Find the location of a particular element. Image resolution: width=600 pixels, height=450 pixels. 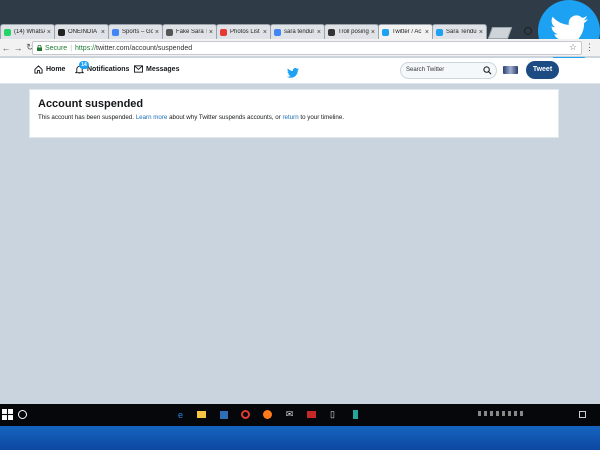

browser-tab: sara tendul × is located at coordinates (297, 31).